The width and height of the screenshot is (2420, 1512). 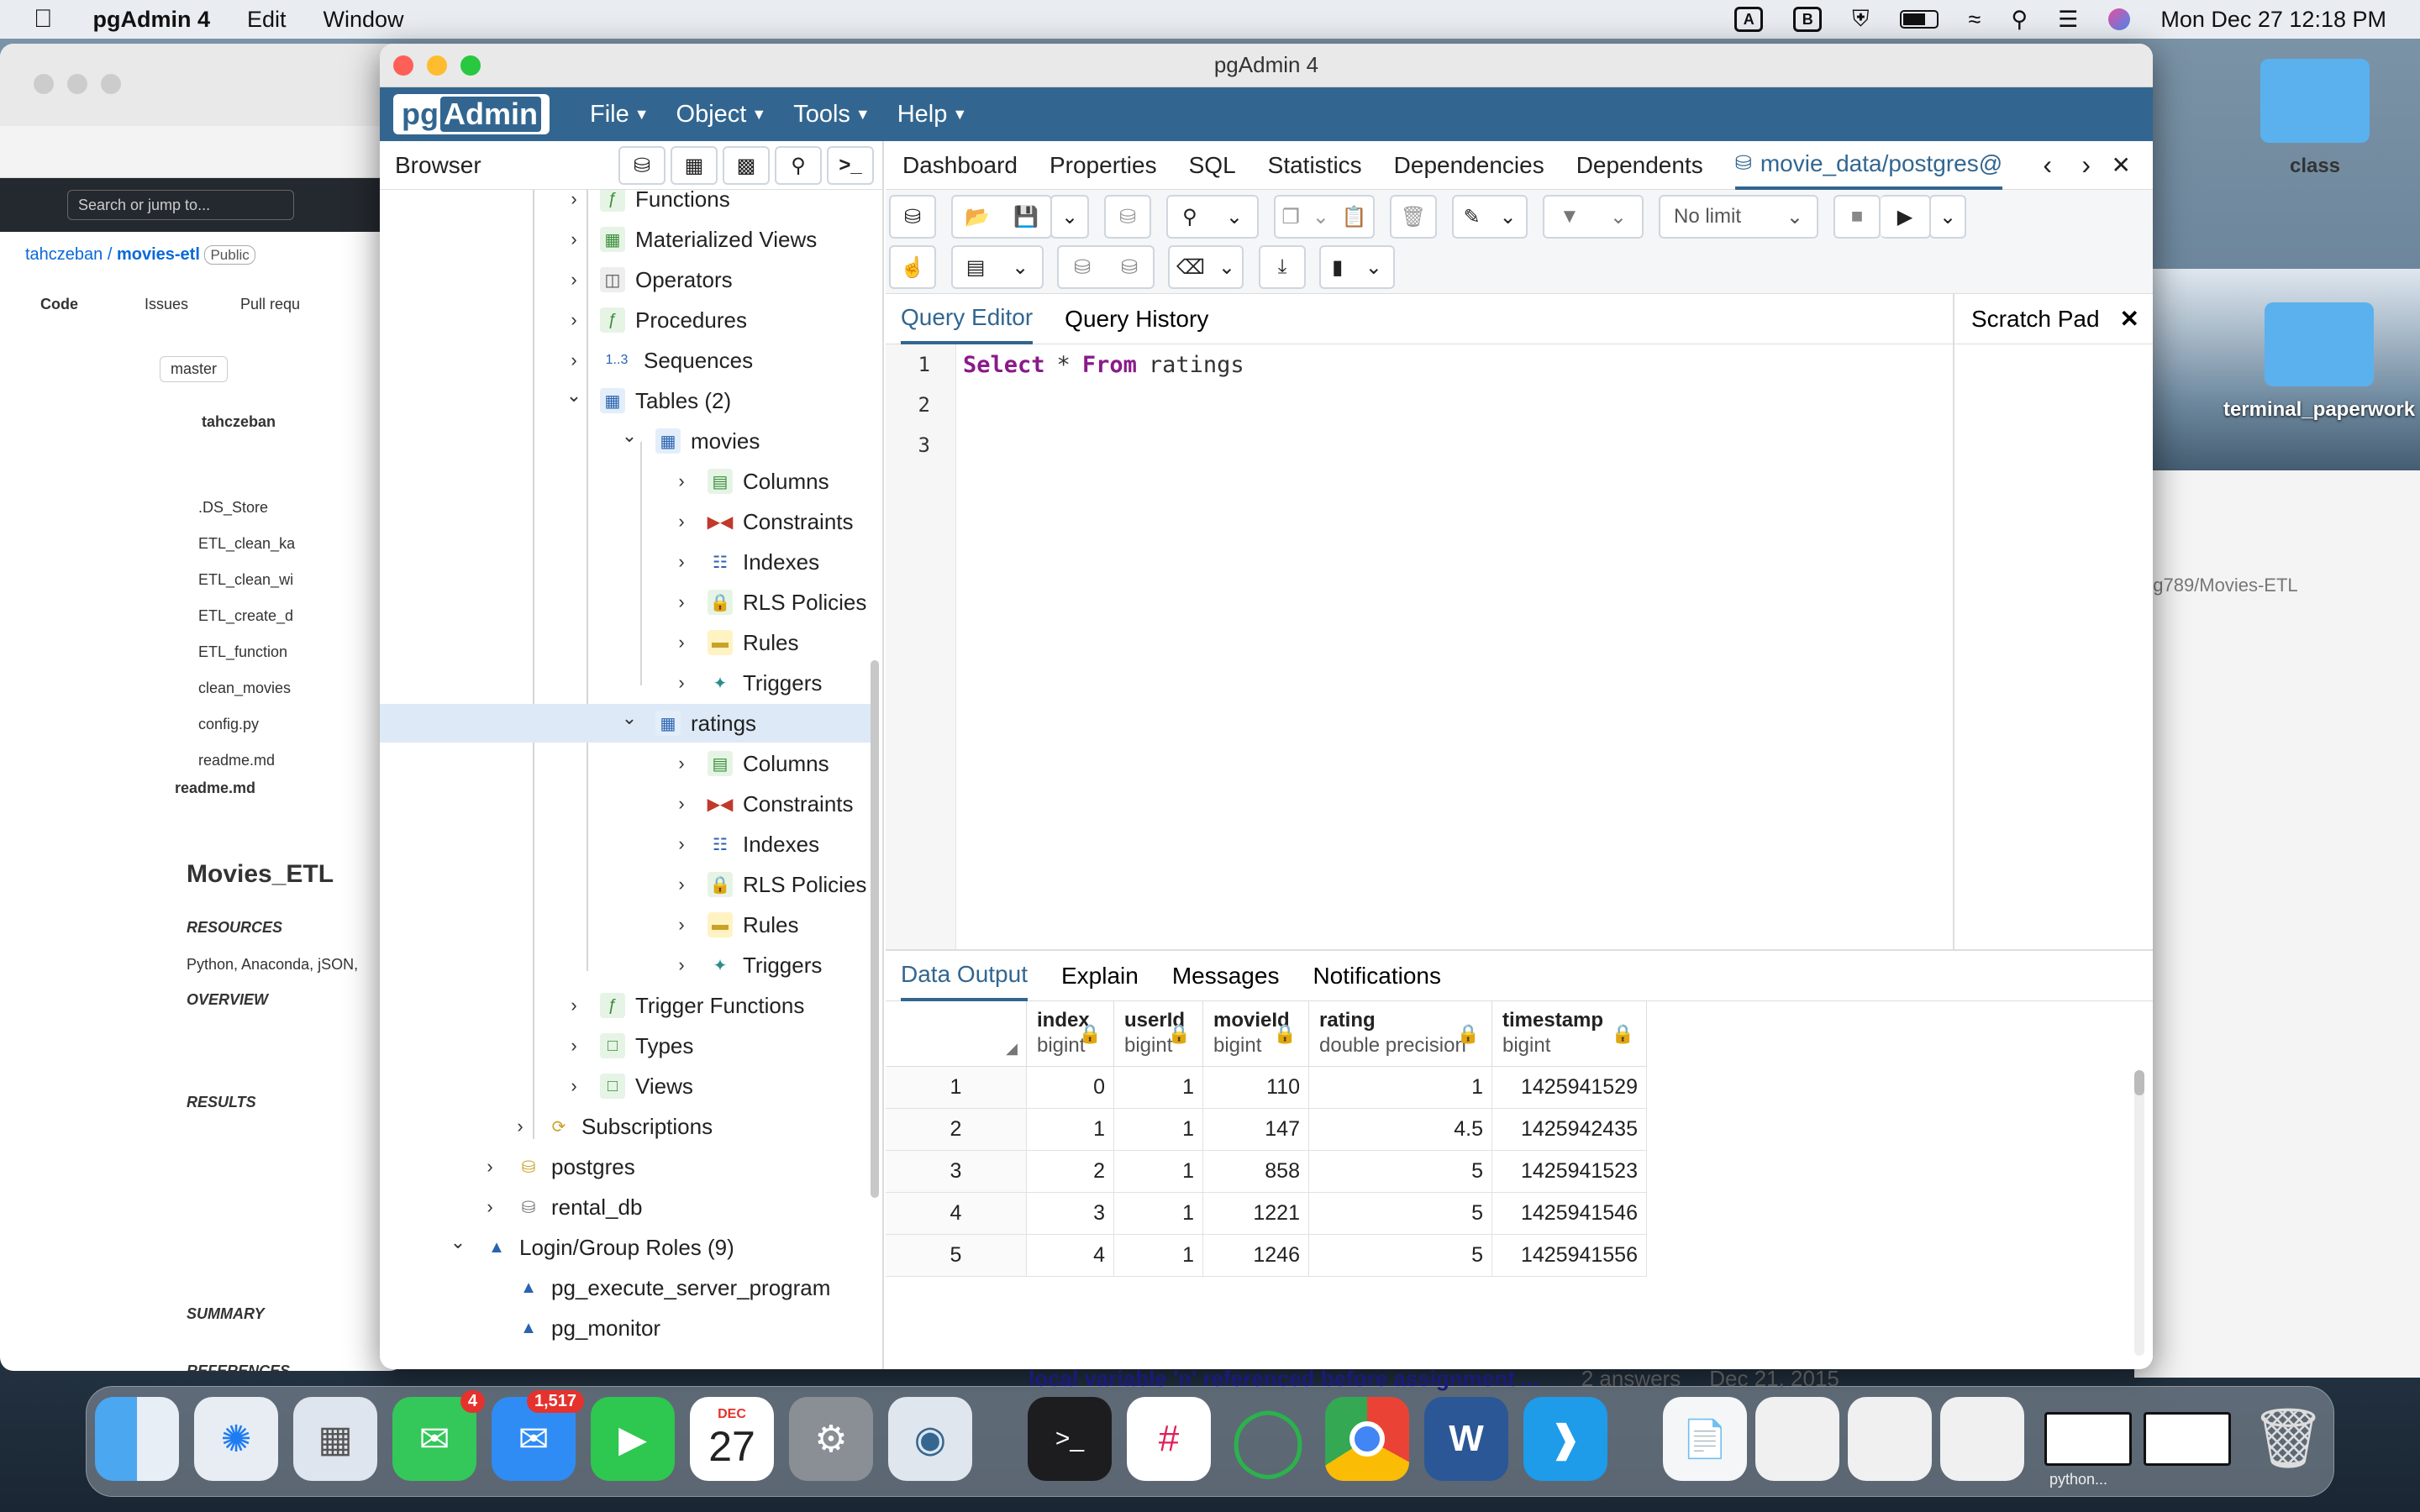 I want to click on tree-node: › ƒ Trigger Functions, so click(x=683, y=1005).